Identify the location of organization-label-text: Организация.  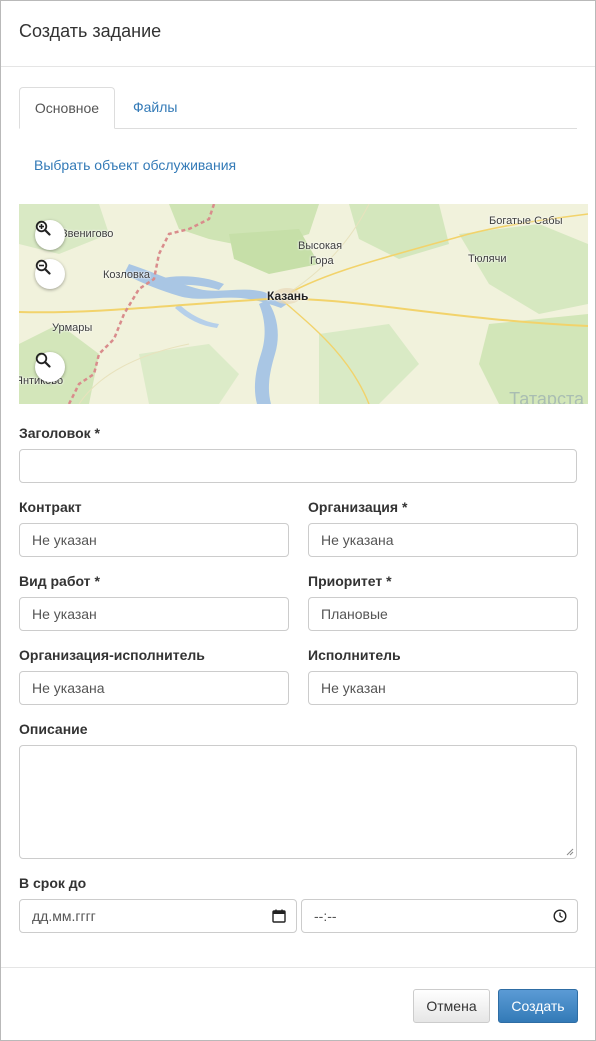
(353, 507).